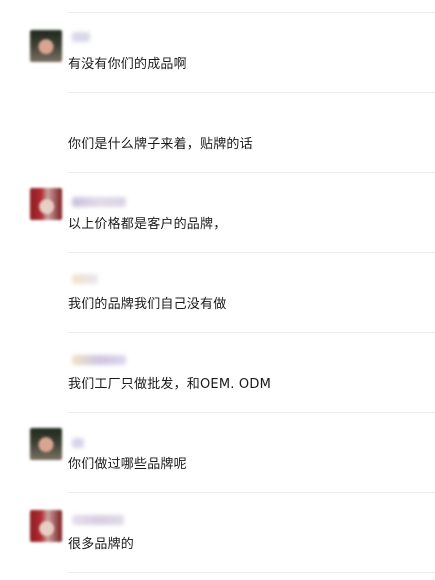  Describe the element at coordinates (147, 224) in the screenshot. I see `message-text: 以上价格都是客户的品牌，` at that location.